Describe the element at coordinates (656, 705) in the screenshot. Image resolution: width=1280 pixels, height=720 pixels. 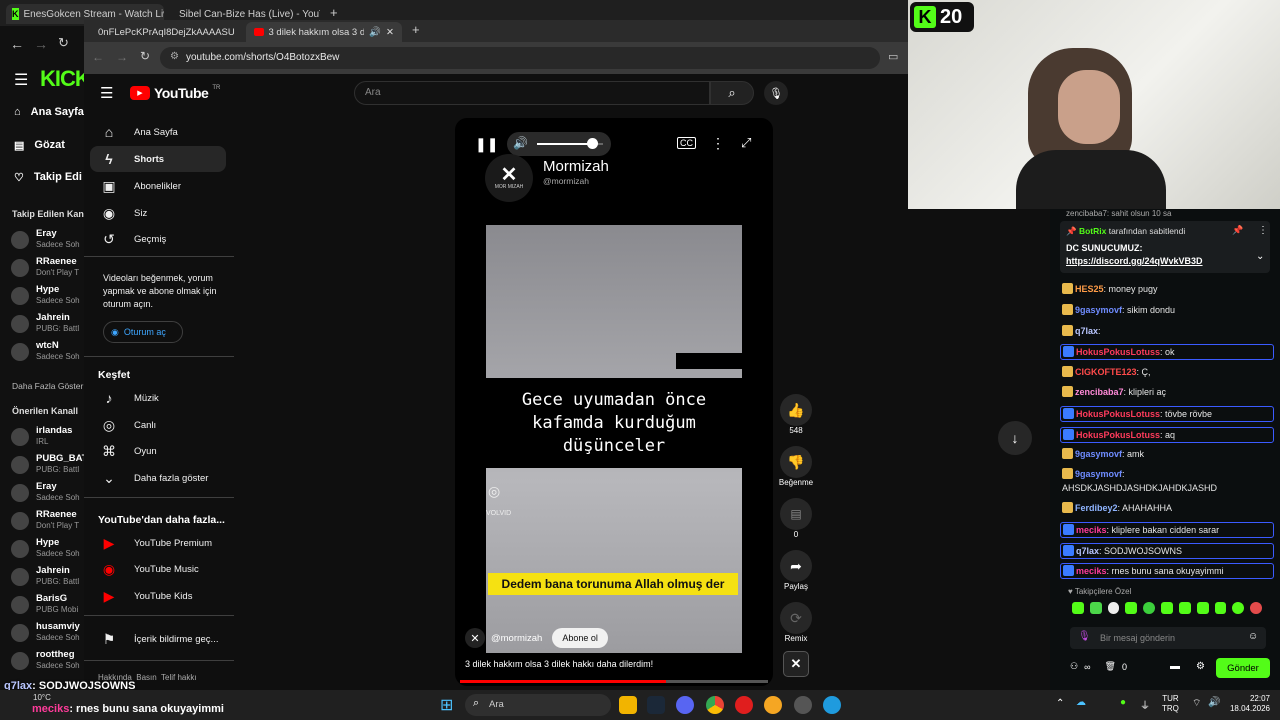
I see `steam-icon` at that location.